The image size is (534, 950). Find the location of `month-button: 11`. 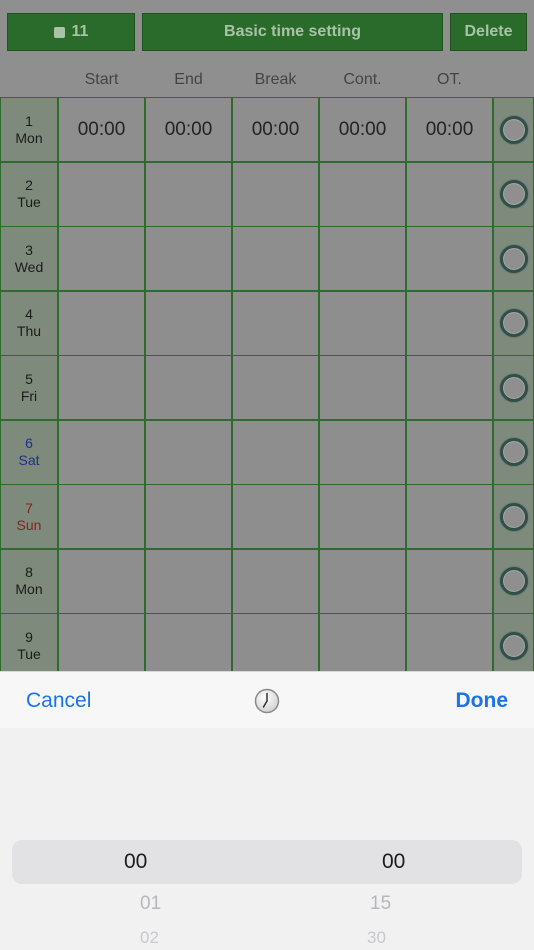

month-button: 11 is located at coordinates (71, 32).